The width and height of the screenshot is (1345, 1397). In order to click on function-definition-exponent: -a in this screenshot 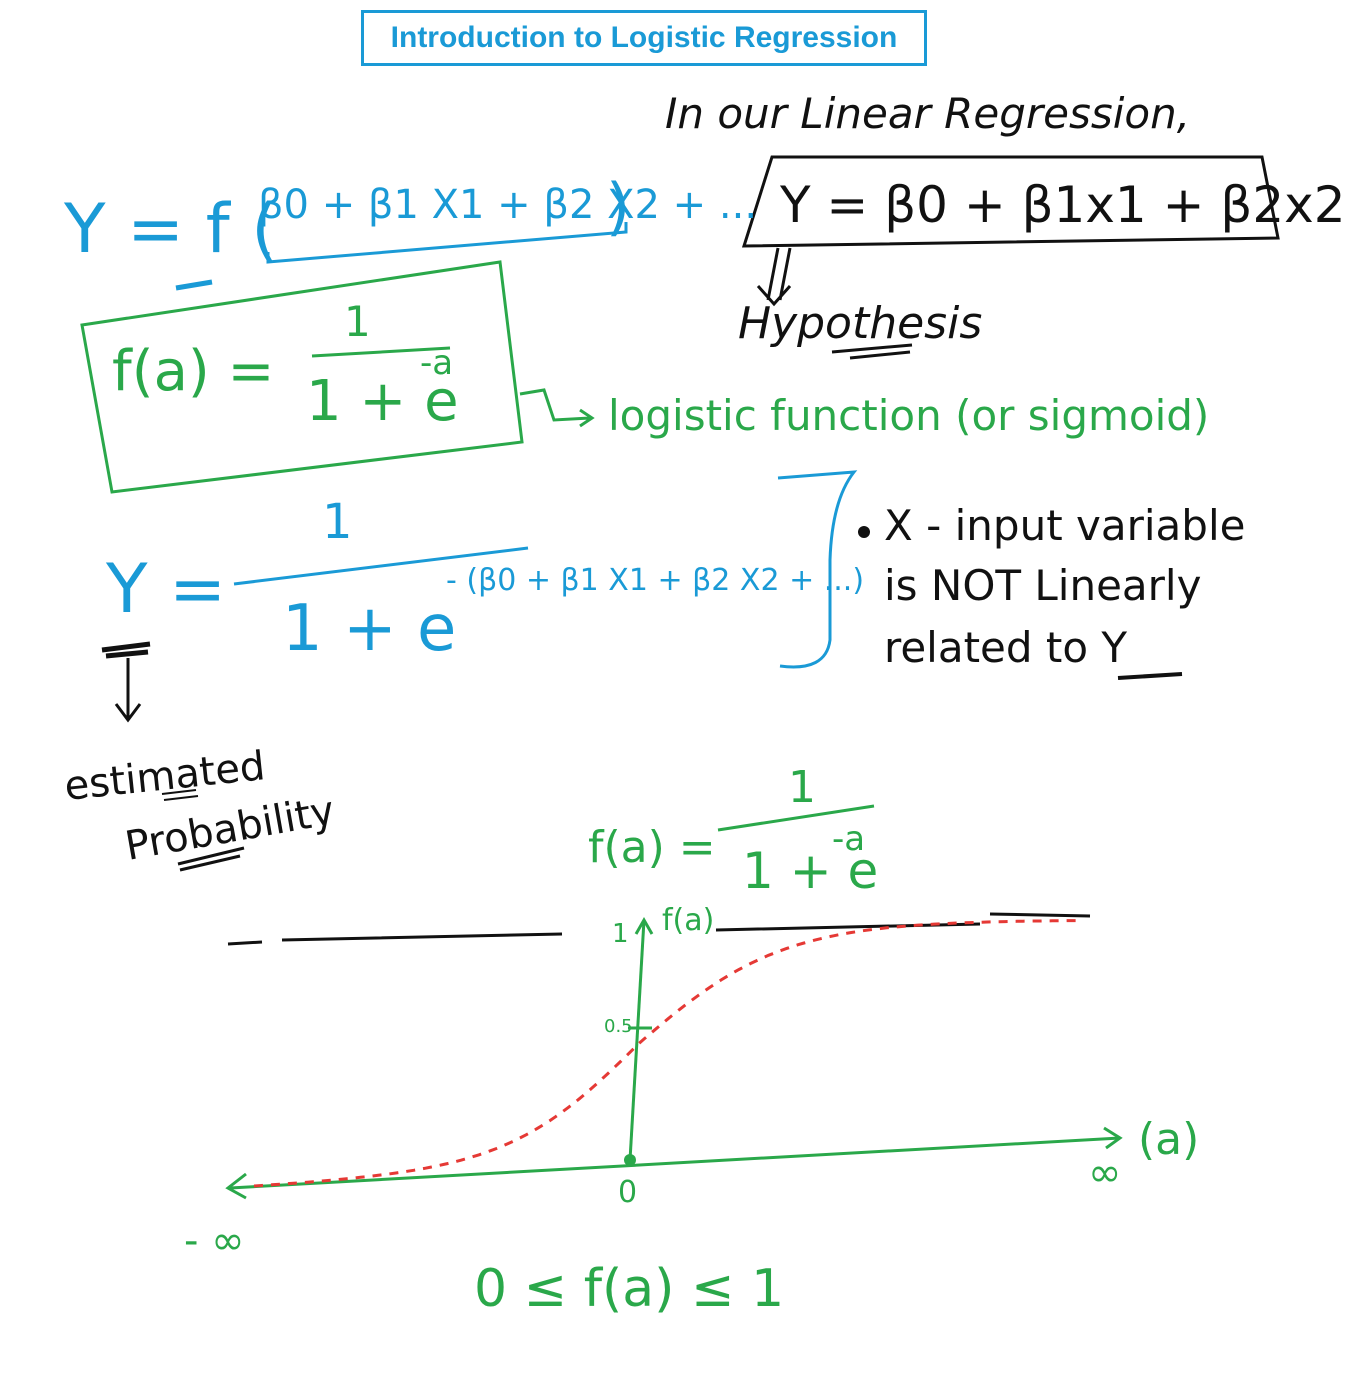, I will do `click(436, 363)`.